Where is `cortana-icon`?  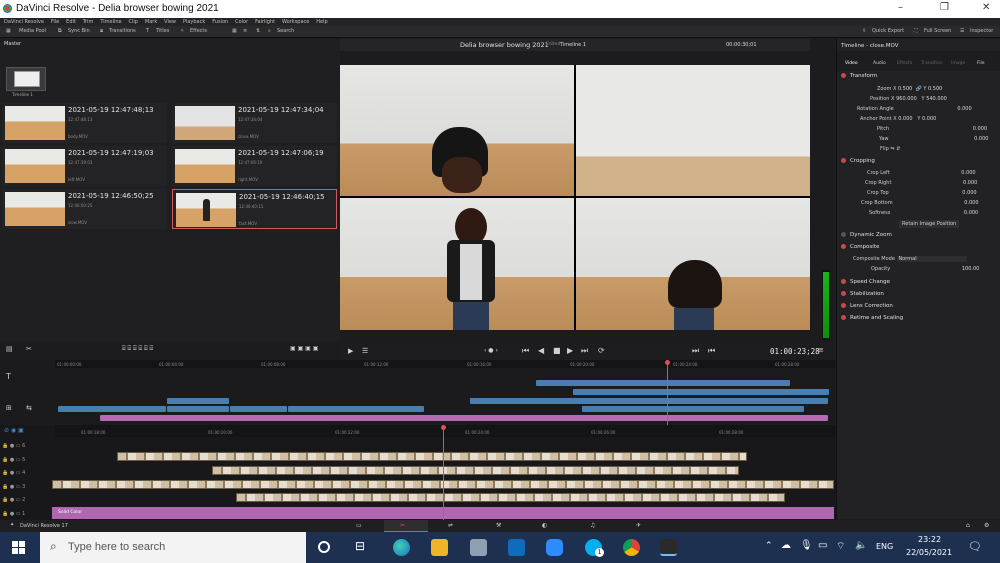 cortana-icon is located at coordinates (324, 547).